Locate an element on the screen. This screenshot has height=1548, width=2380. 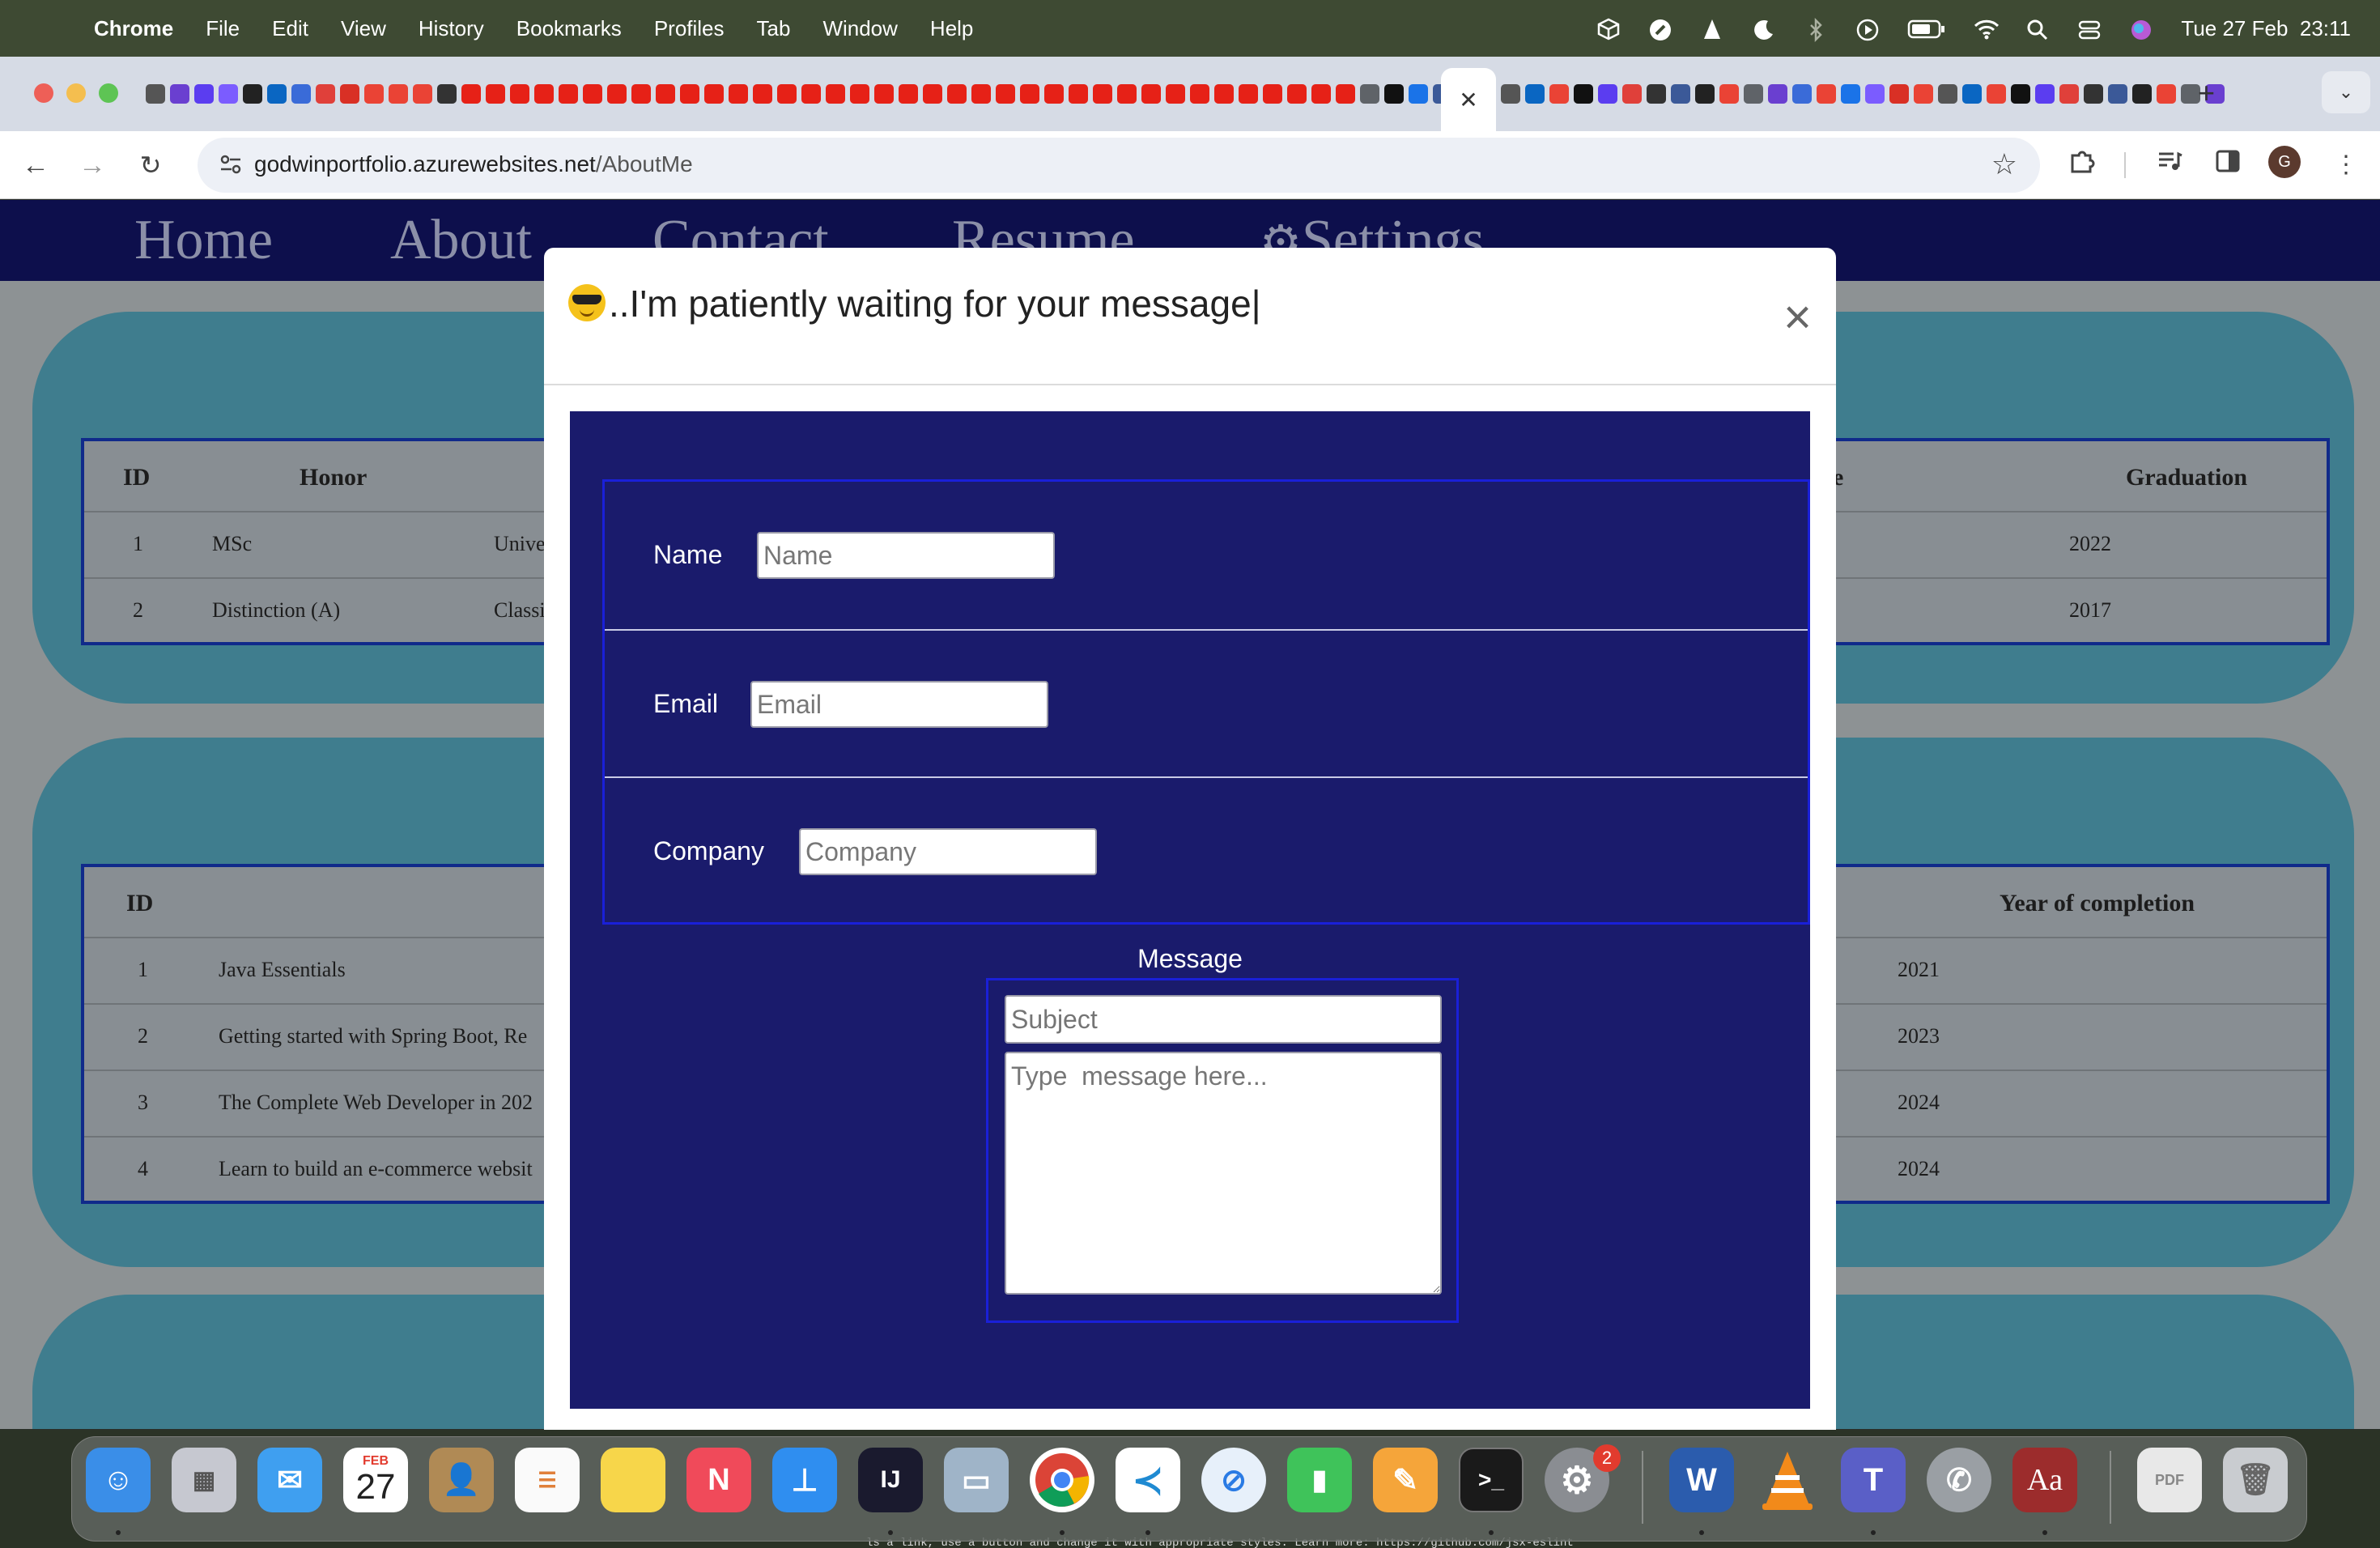
window-minimize-button is located at coordinates (76, 93).